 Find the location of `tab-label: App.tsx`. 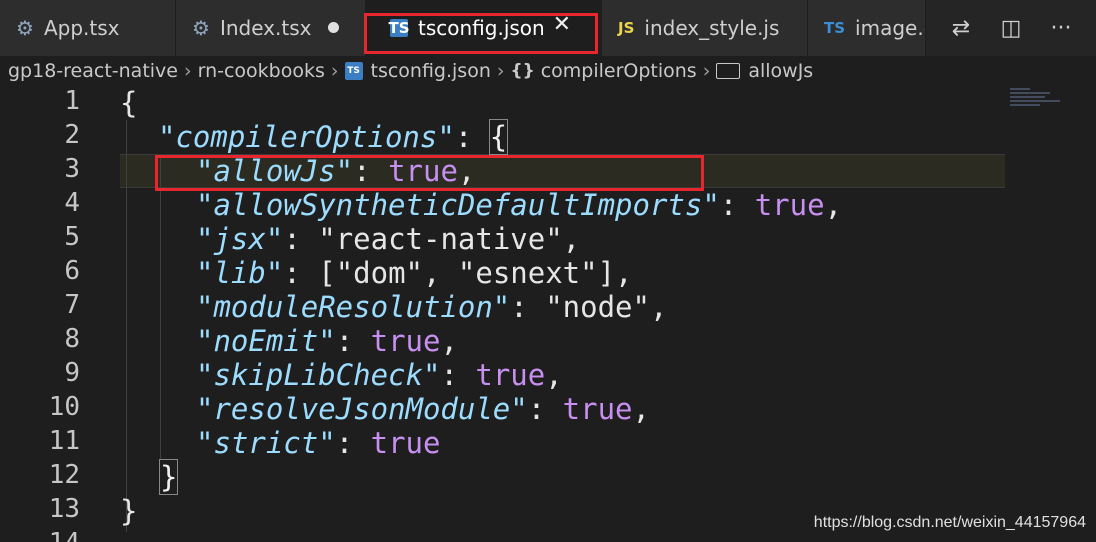

tab-label: App.tsx is located at coordinates (81, 28).